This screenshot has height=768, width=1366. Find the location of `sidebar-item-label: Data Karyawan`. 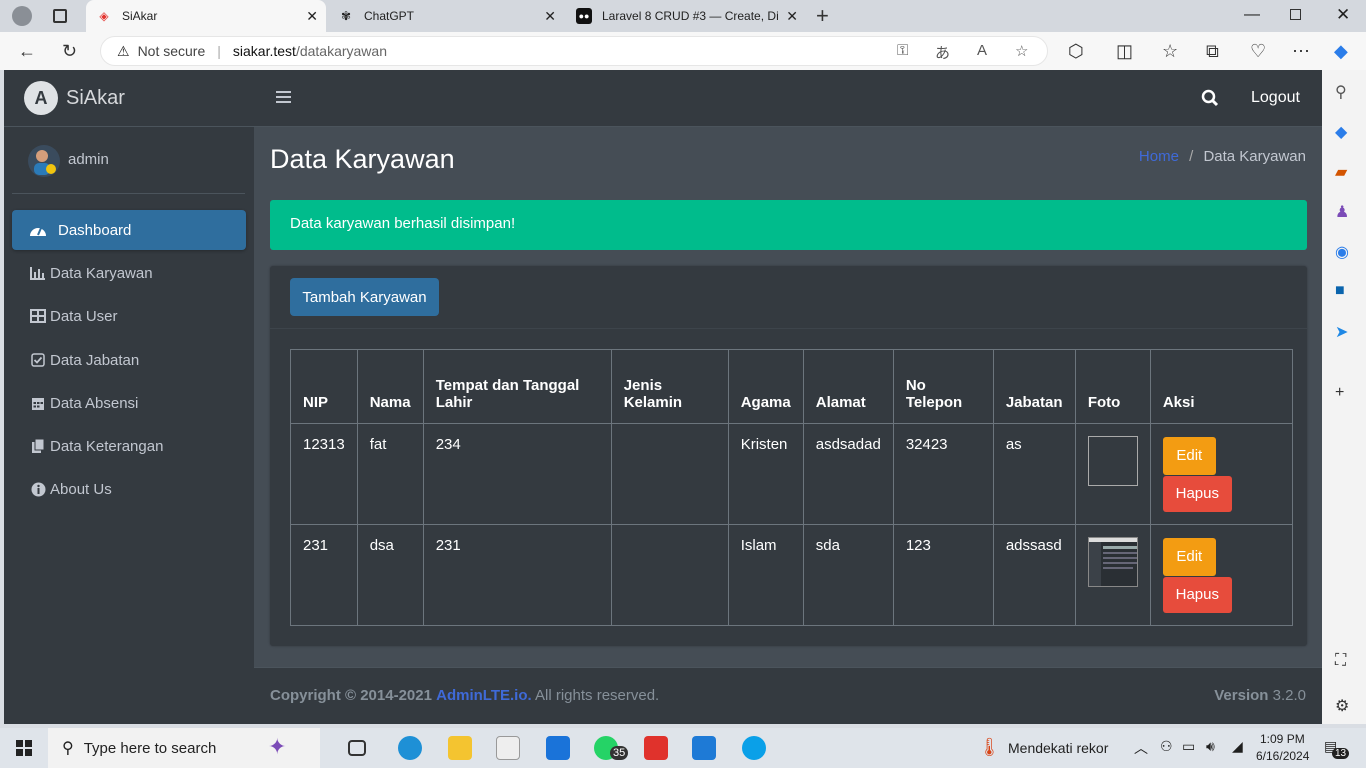

sidebar-item-label: Data Karyawan is located at coordinates (101, 273).